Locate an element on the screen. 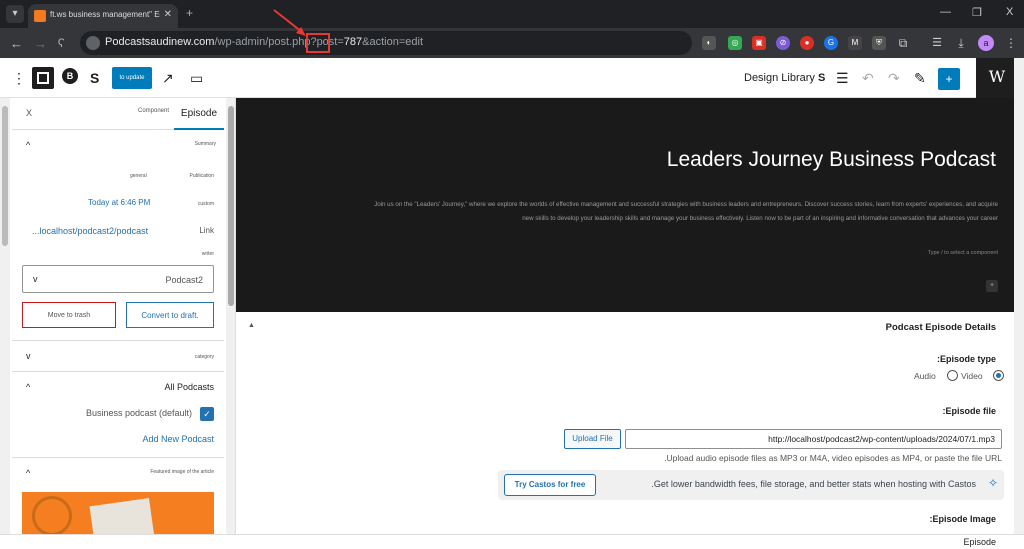 This screenshot has height=549, width=1024. template-value: Podcast2 is located at coordinates (184, 280).